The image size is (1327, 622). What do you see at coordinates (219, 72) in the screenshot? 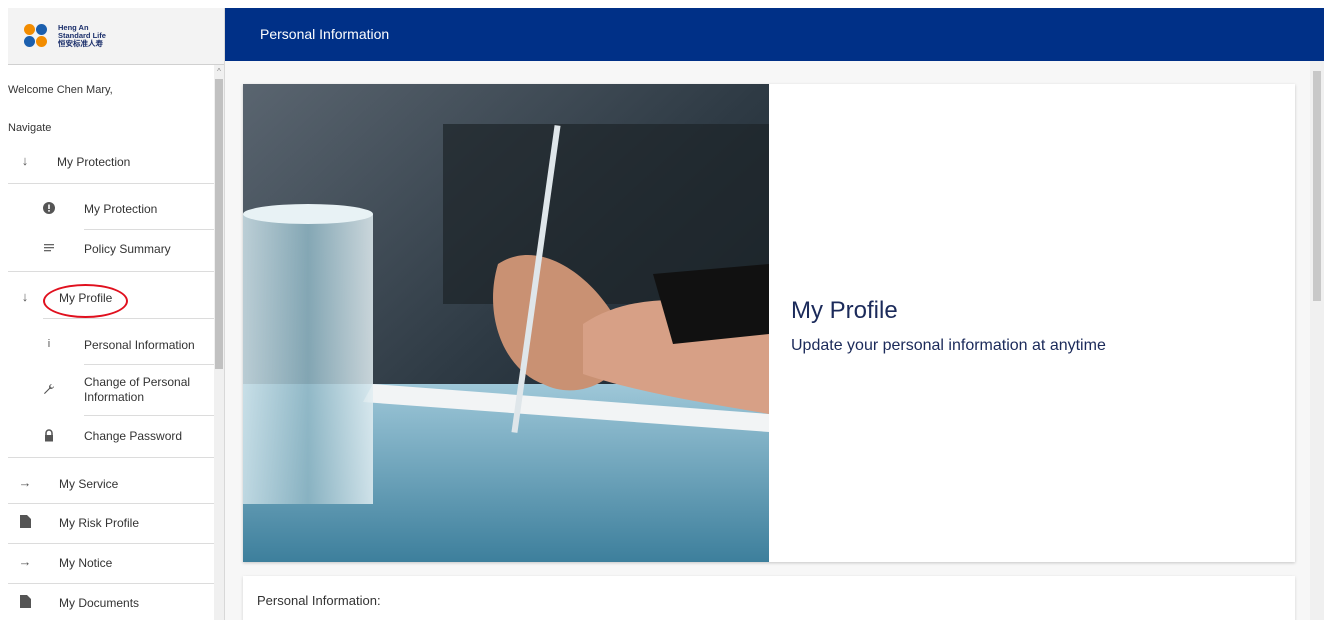
I see `scroll-up-icon: ^` at bounding box center [219, 72].